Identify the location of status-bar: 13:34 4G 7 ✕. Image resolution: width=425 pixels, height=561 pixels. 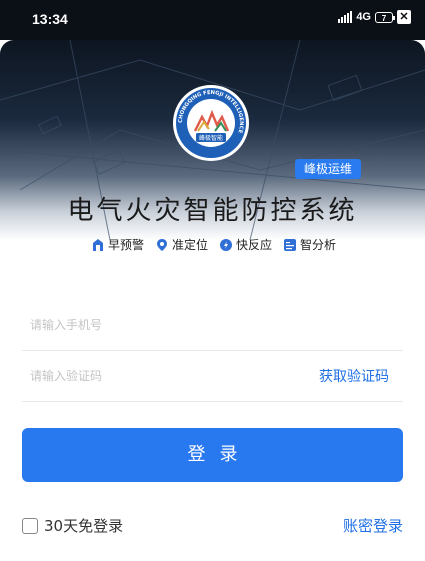
(212, 20).